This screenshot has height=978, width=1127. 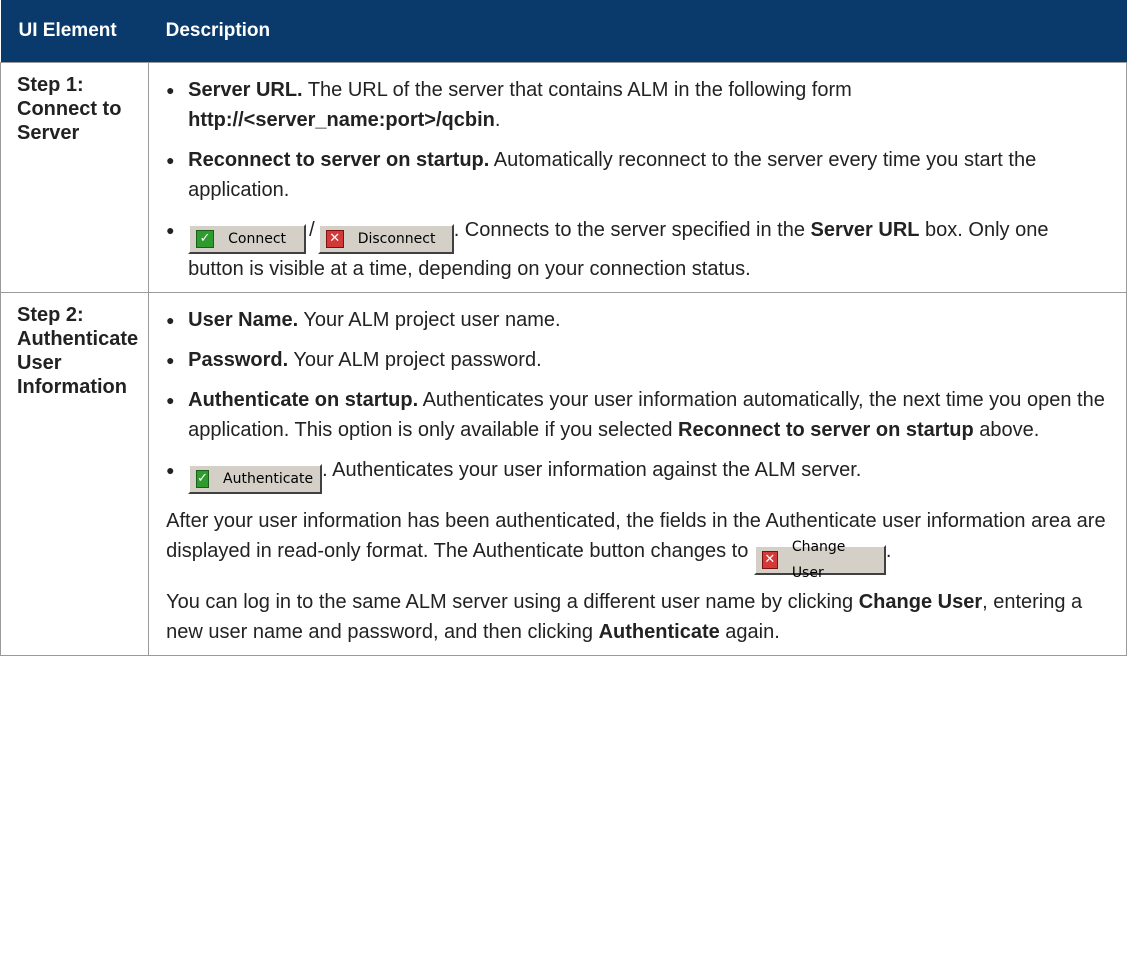 I want to click on description-text: Your ALM project password., so click(x=415, y=360).